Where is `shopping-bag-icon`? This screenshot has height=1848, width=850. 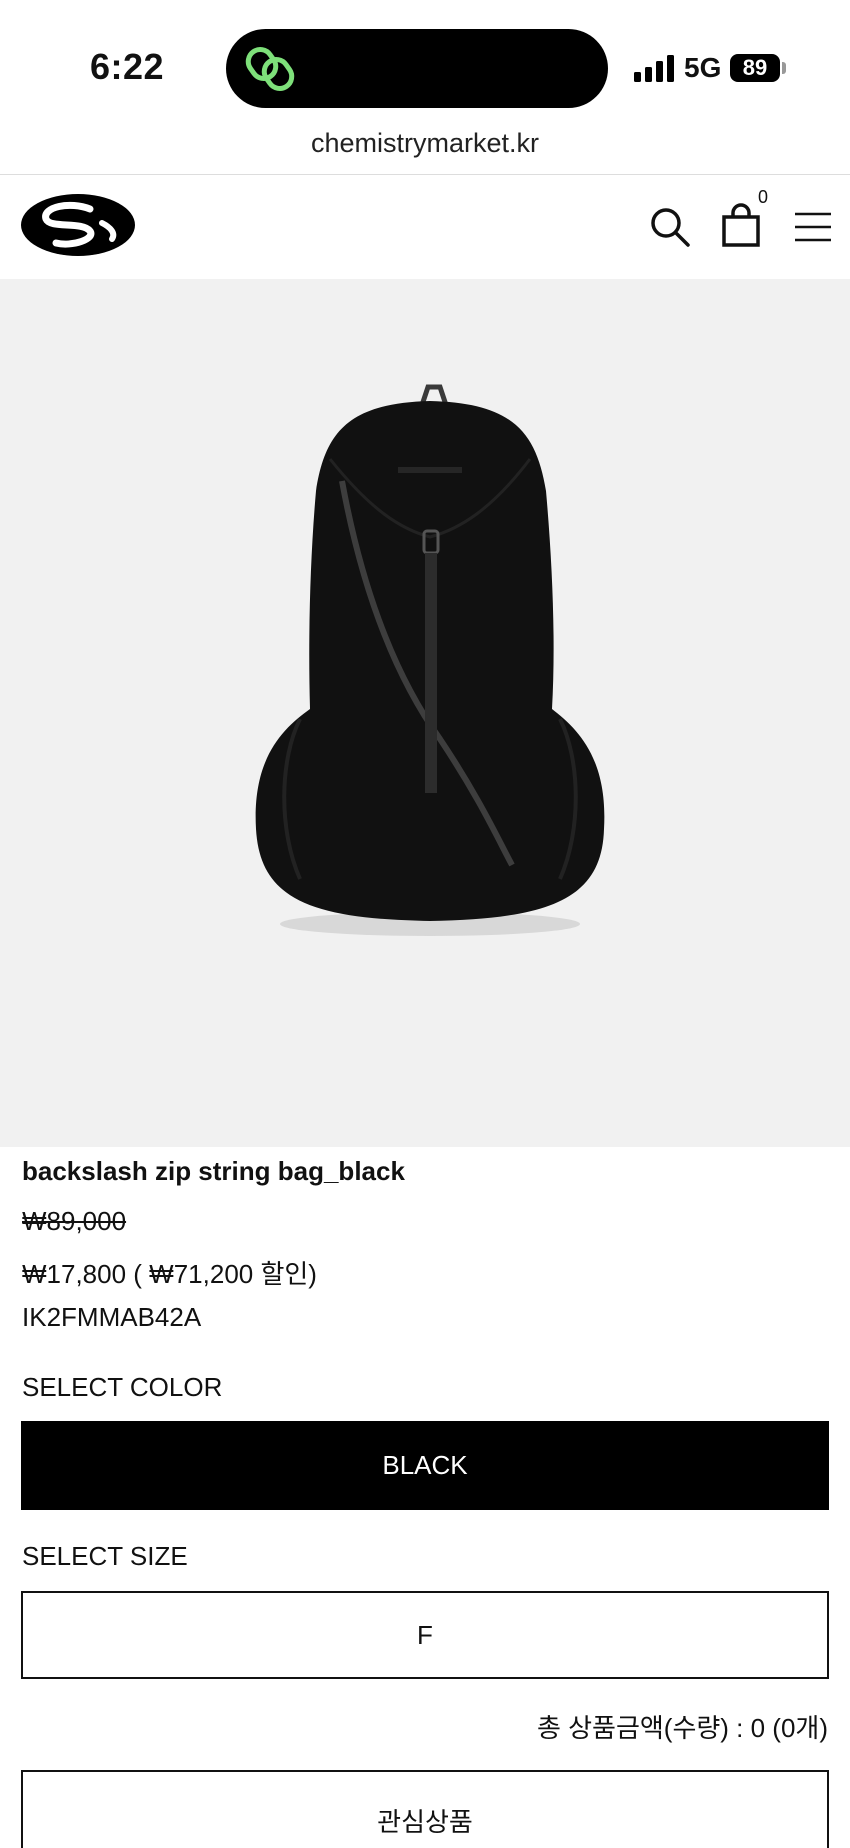 shopping-bag-icon is located at coordinates (741, 226).